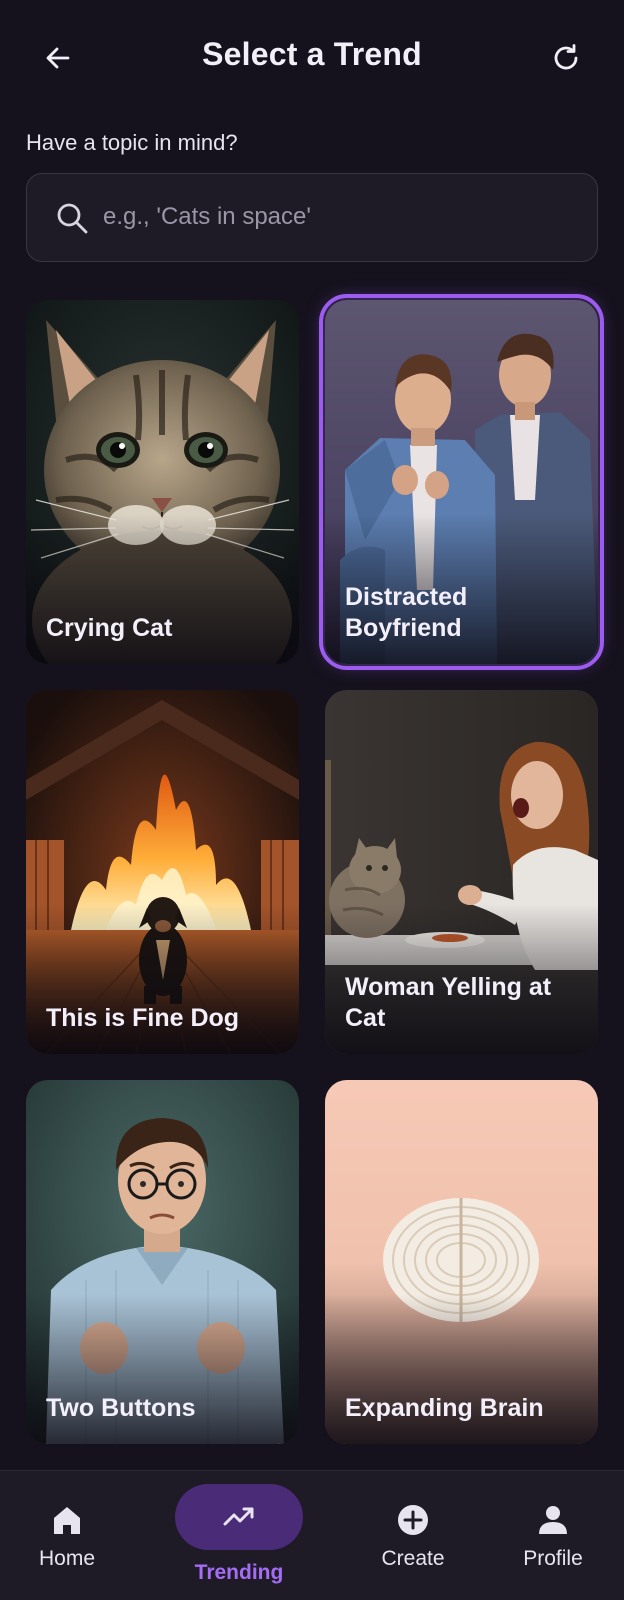 This screenshot has height=1600, width=624. What do you see at coordinates (413, 1535) in the screenshot?
I see `nav-create: Create` at bounding box center [413, 1535].